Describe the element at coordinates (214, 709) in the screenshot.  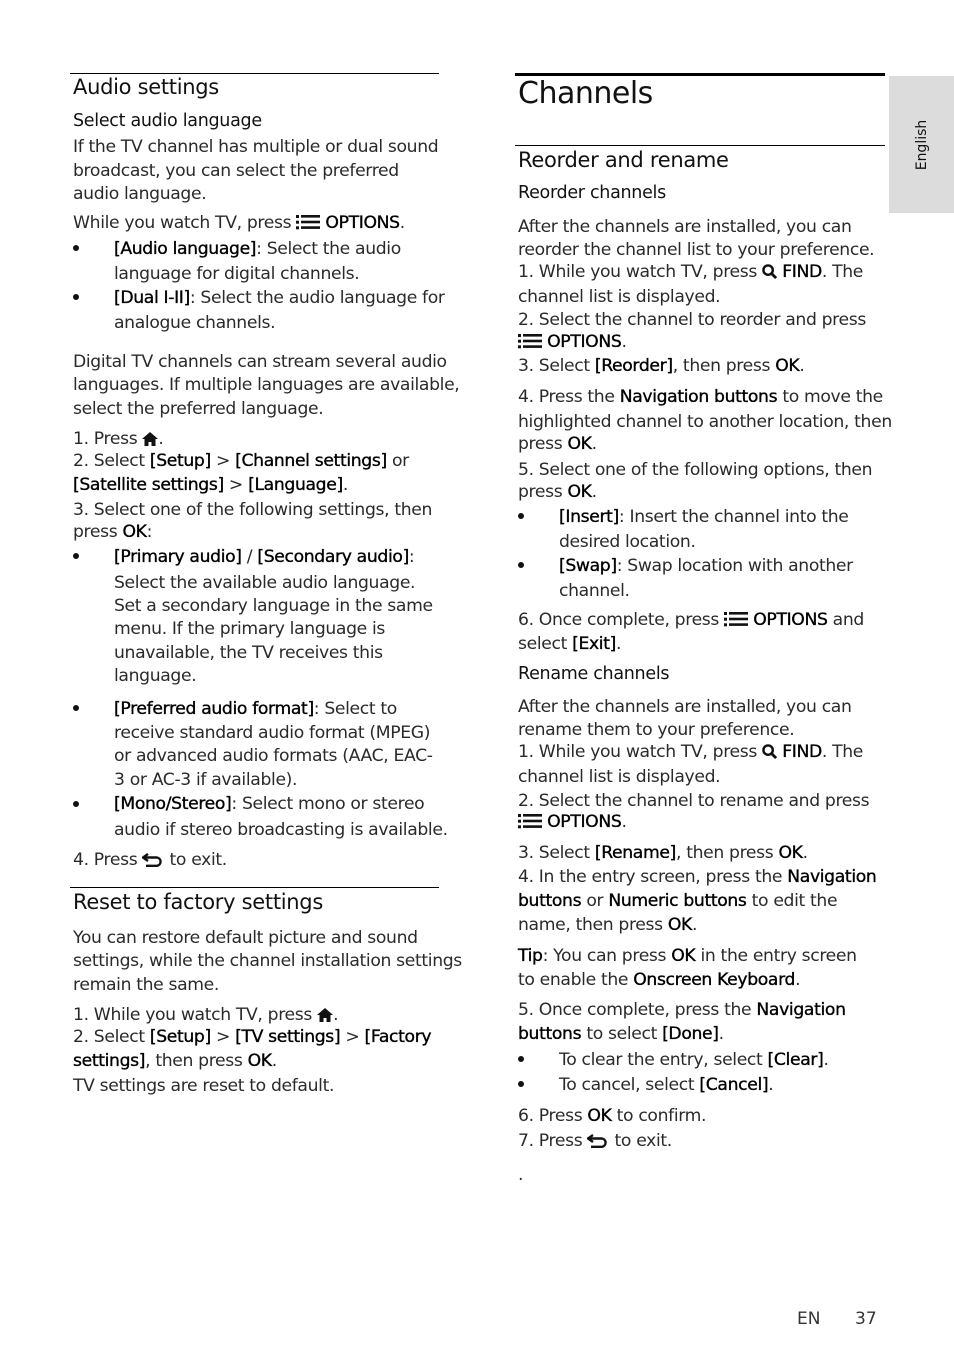
I see `option-name: [Preferred audio format]` at that location.